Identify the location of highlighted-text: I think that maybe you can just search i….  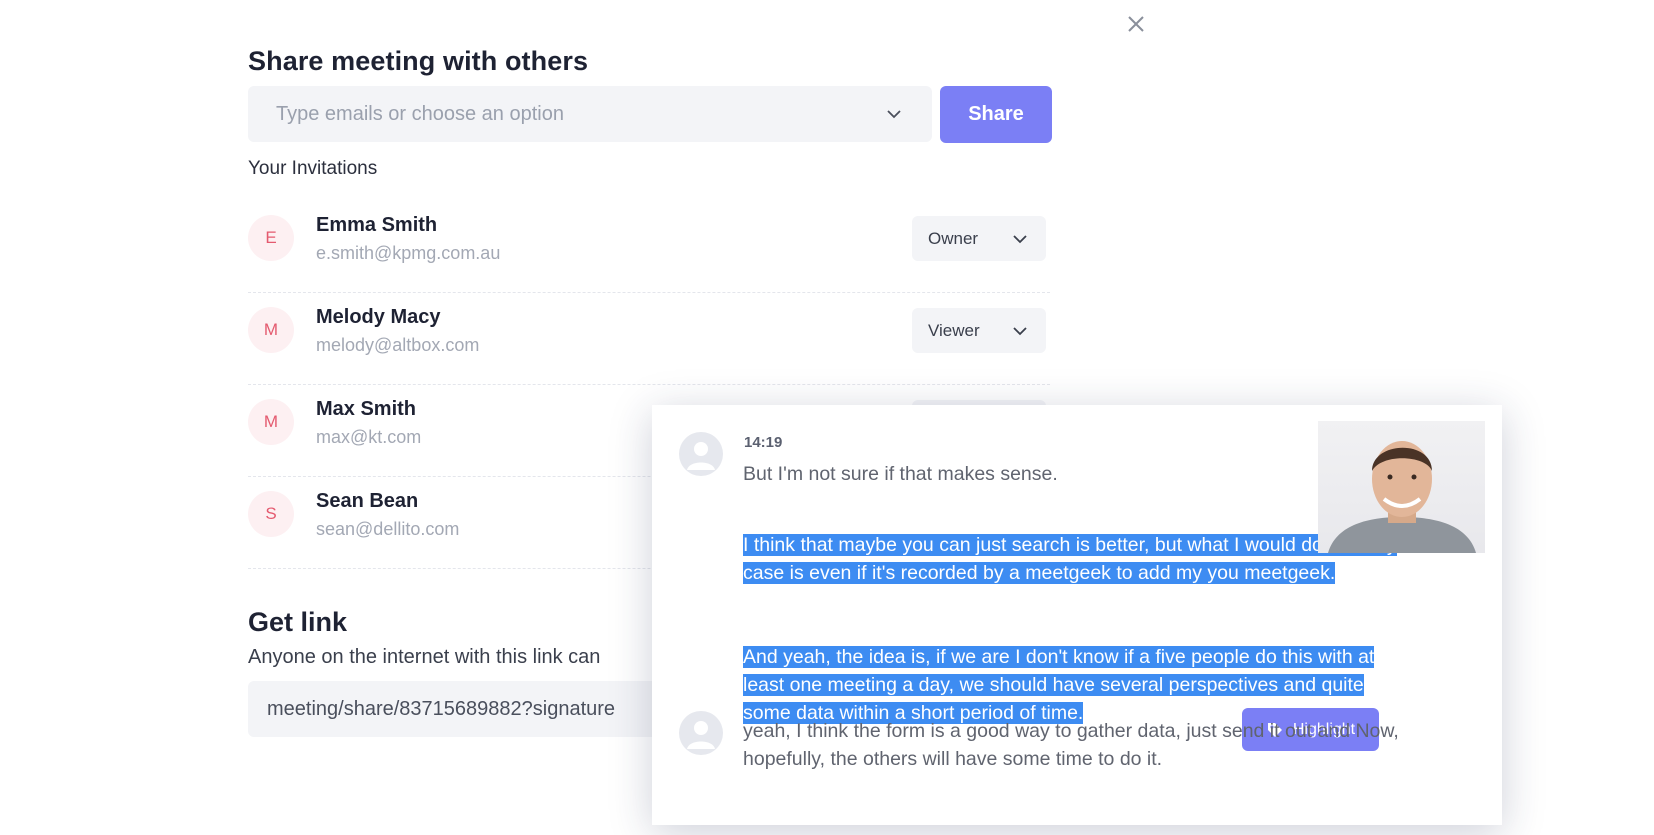
(1073, 559).